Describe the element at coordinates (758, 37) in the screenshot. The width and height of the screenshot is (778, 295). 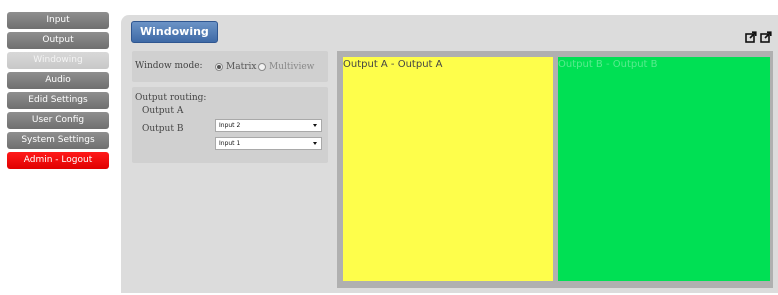
I see `popout-icons` at that location.